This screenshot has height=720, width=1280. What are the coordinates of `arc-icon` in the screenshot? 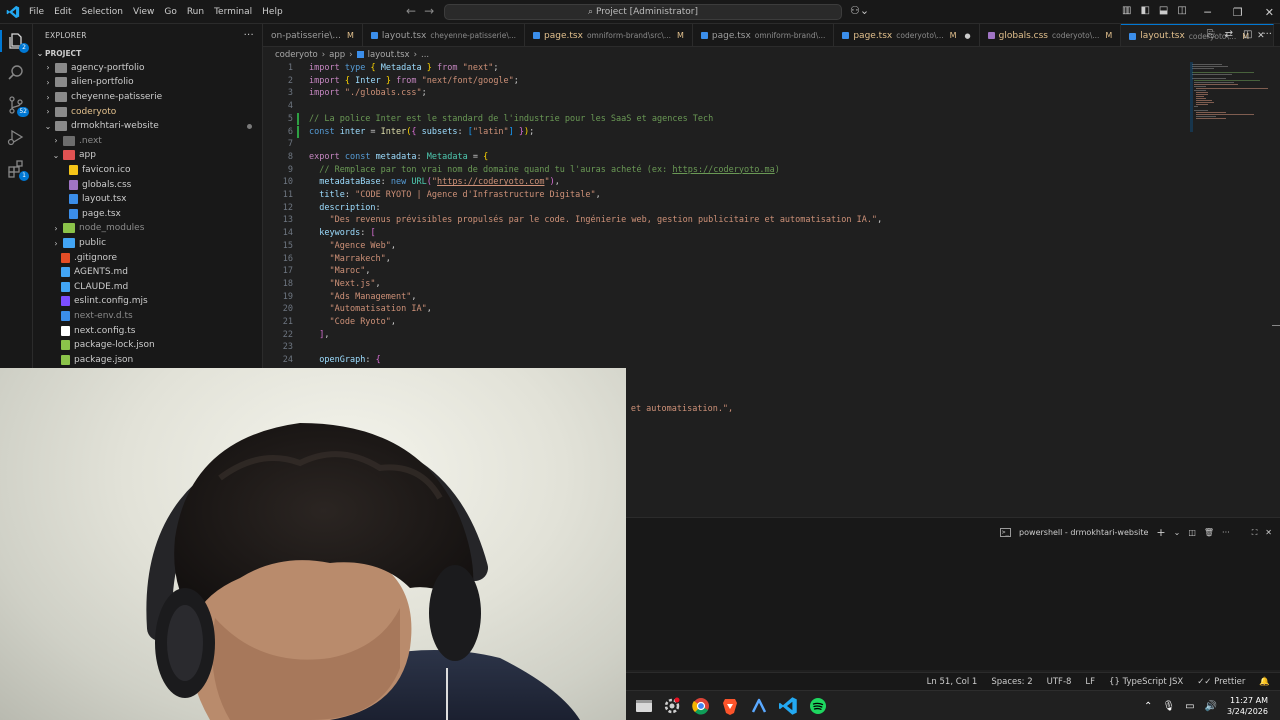 It's located at (759, 706).